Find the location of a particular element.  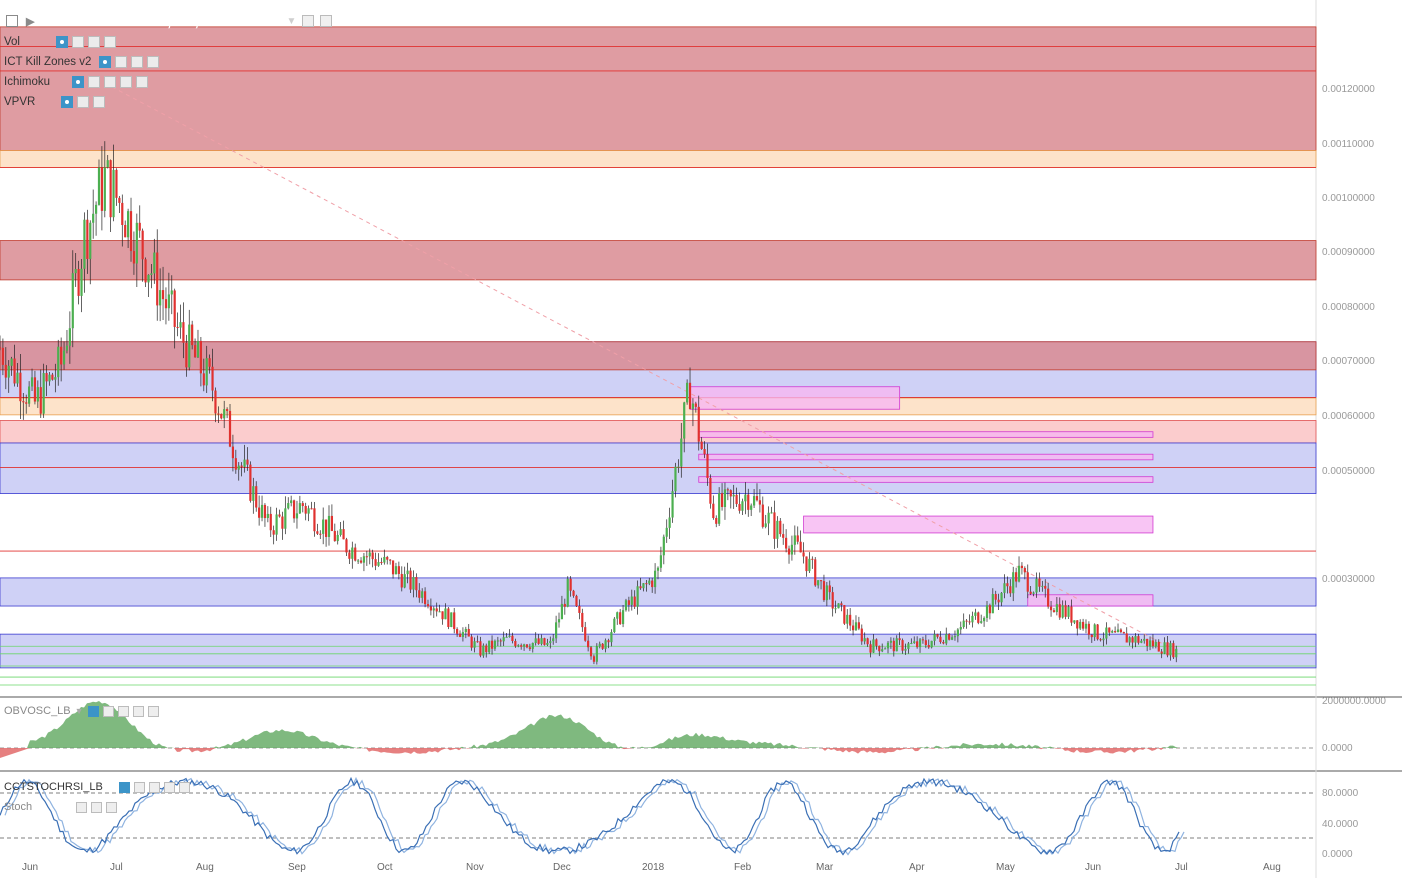

stoch-pane-header: CCTSTOCHRSI_LB is located at coordinates (97, 787).